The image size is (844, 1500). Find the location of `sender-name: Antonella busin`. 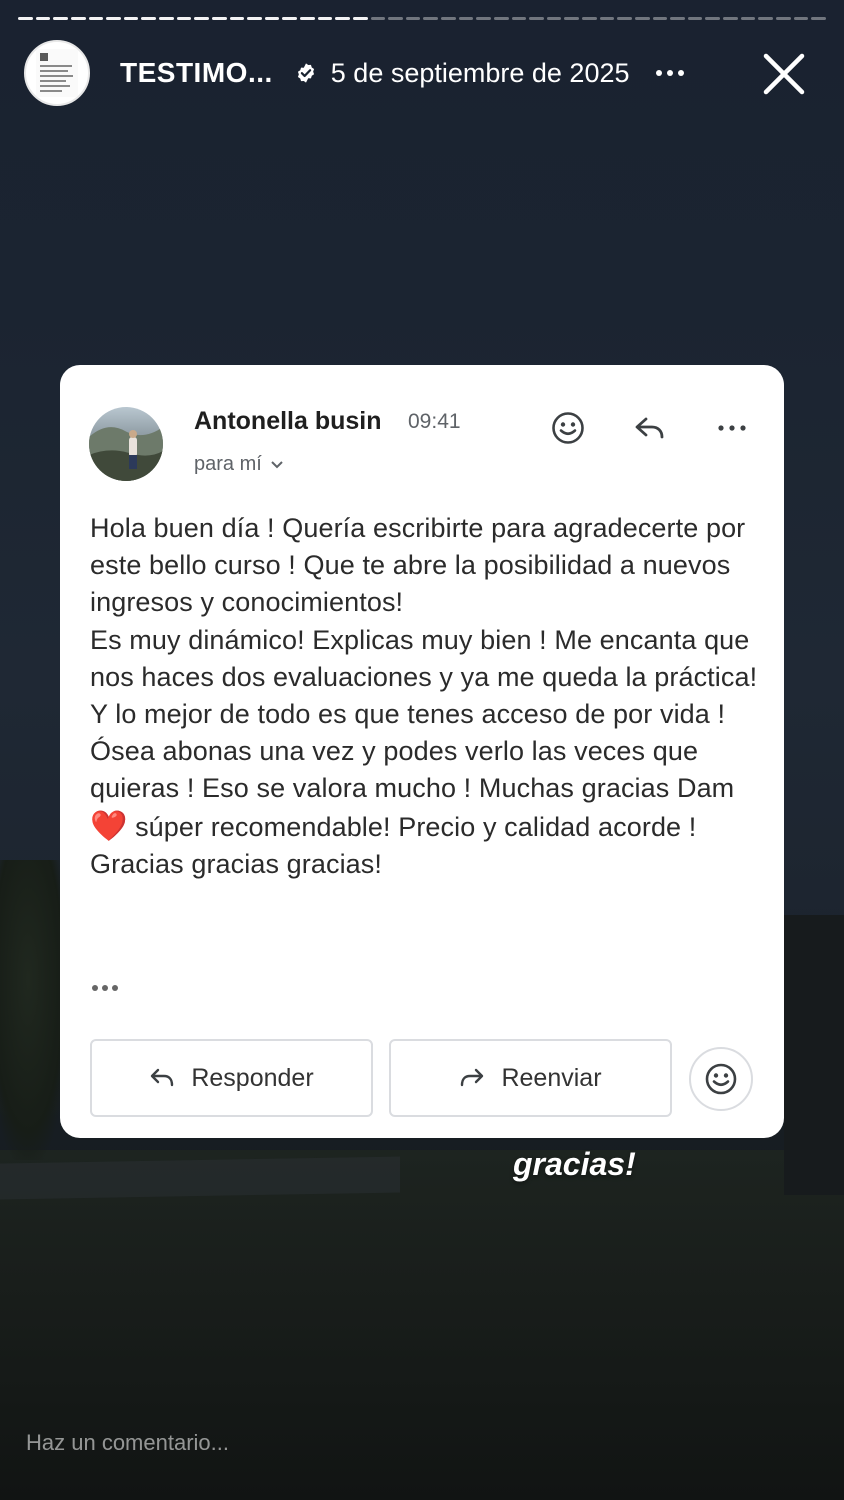

sender-name: Antonella busin is located at coordinates (288, 421).